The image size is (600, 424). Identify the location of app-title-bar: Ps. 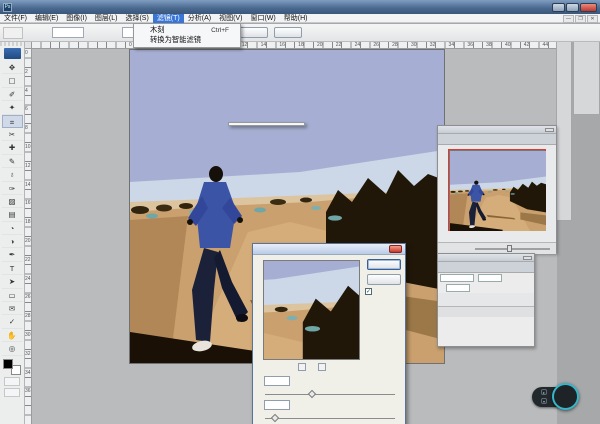
(300, 7).